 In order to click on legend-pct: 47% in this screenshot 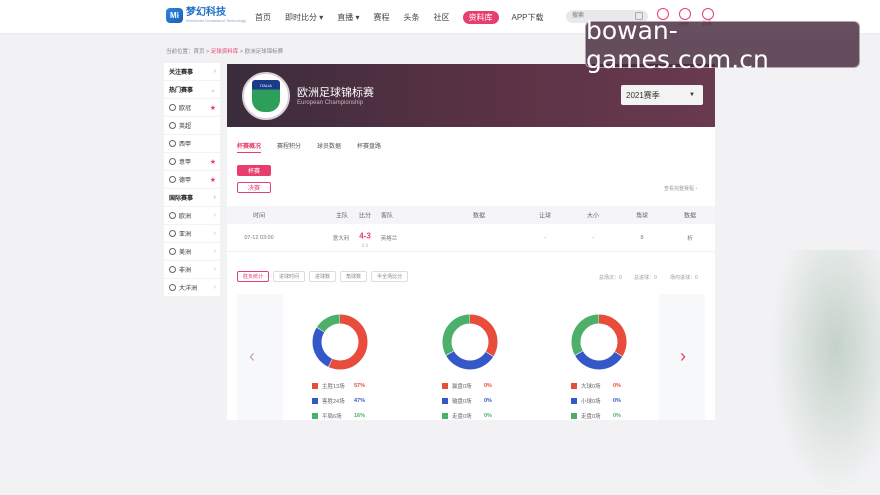, I will do `click(360, 400)`.